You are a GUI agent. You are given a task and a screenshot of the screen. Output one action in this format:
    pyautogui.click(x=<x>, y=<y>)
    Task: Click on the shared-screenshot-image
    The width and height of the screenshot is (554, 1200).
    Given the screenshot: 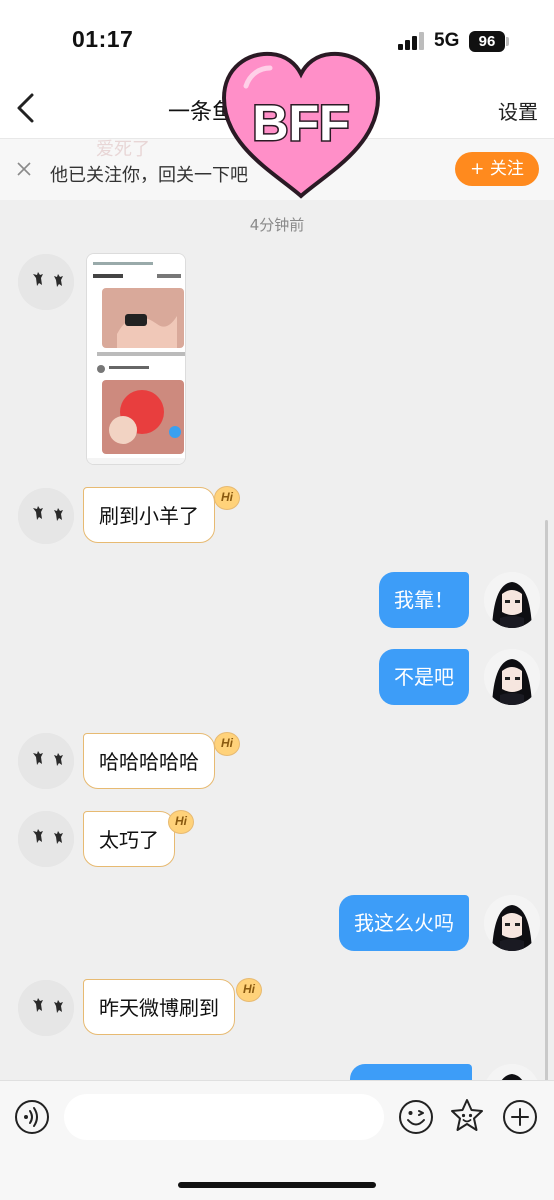 What is the action you would take?
    pyautogui.click(x=136, y=359)
    